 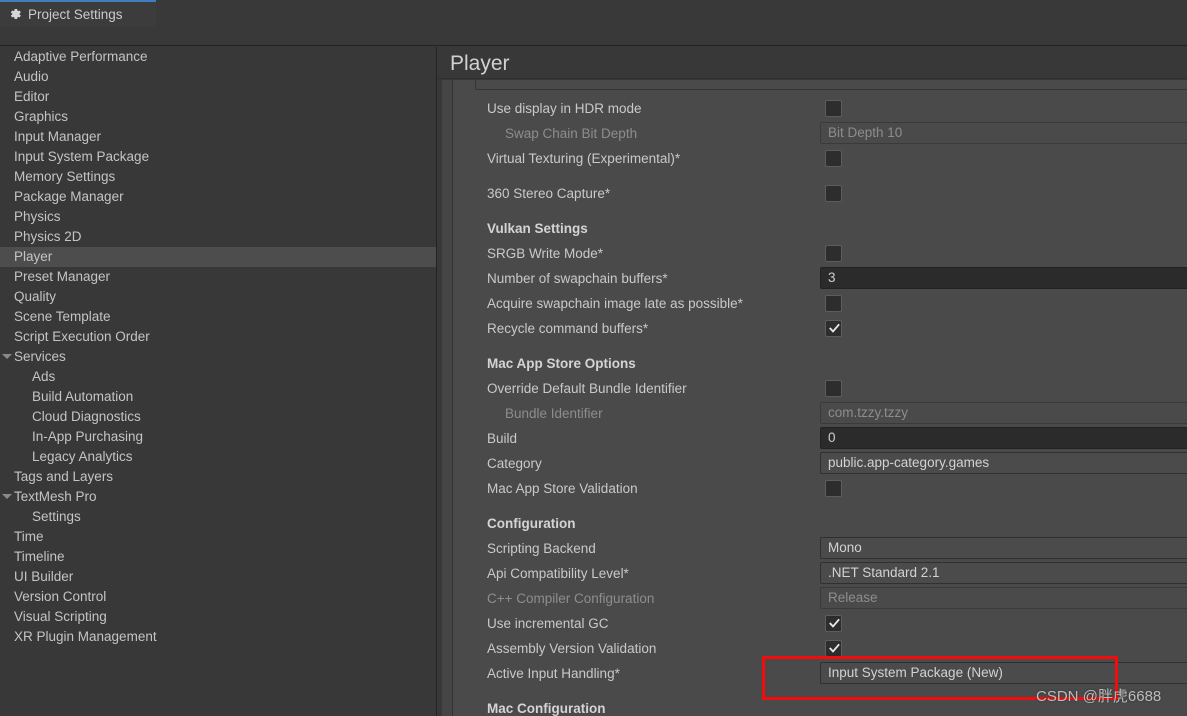 What do you see at coordinates (218, 617) in the screenshot?
I see `sidebar-item-visual-scripting: Visual Scripting` at bounding box center [218, 617].